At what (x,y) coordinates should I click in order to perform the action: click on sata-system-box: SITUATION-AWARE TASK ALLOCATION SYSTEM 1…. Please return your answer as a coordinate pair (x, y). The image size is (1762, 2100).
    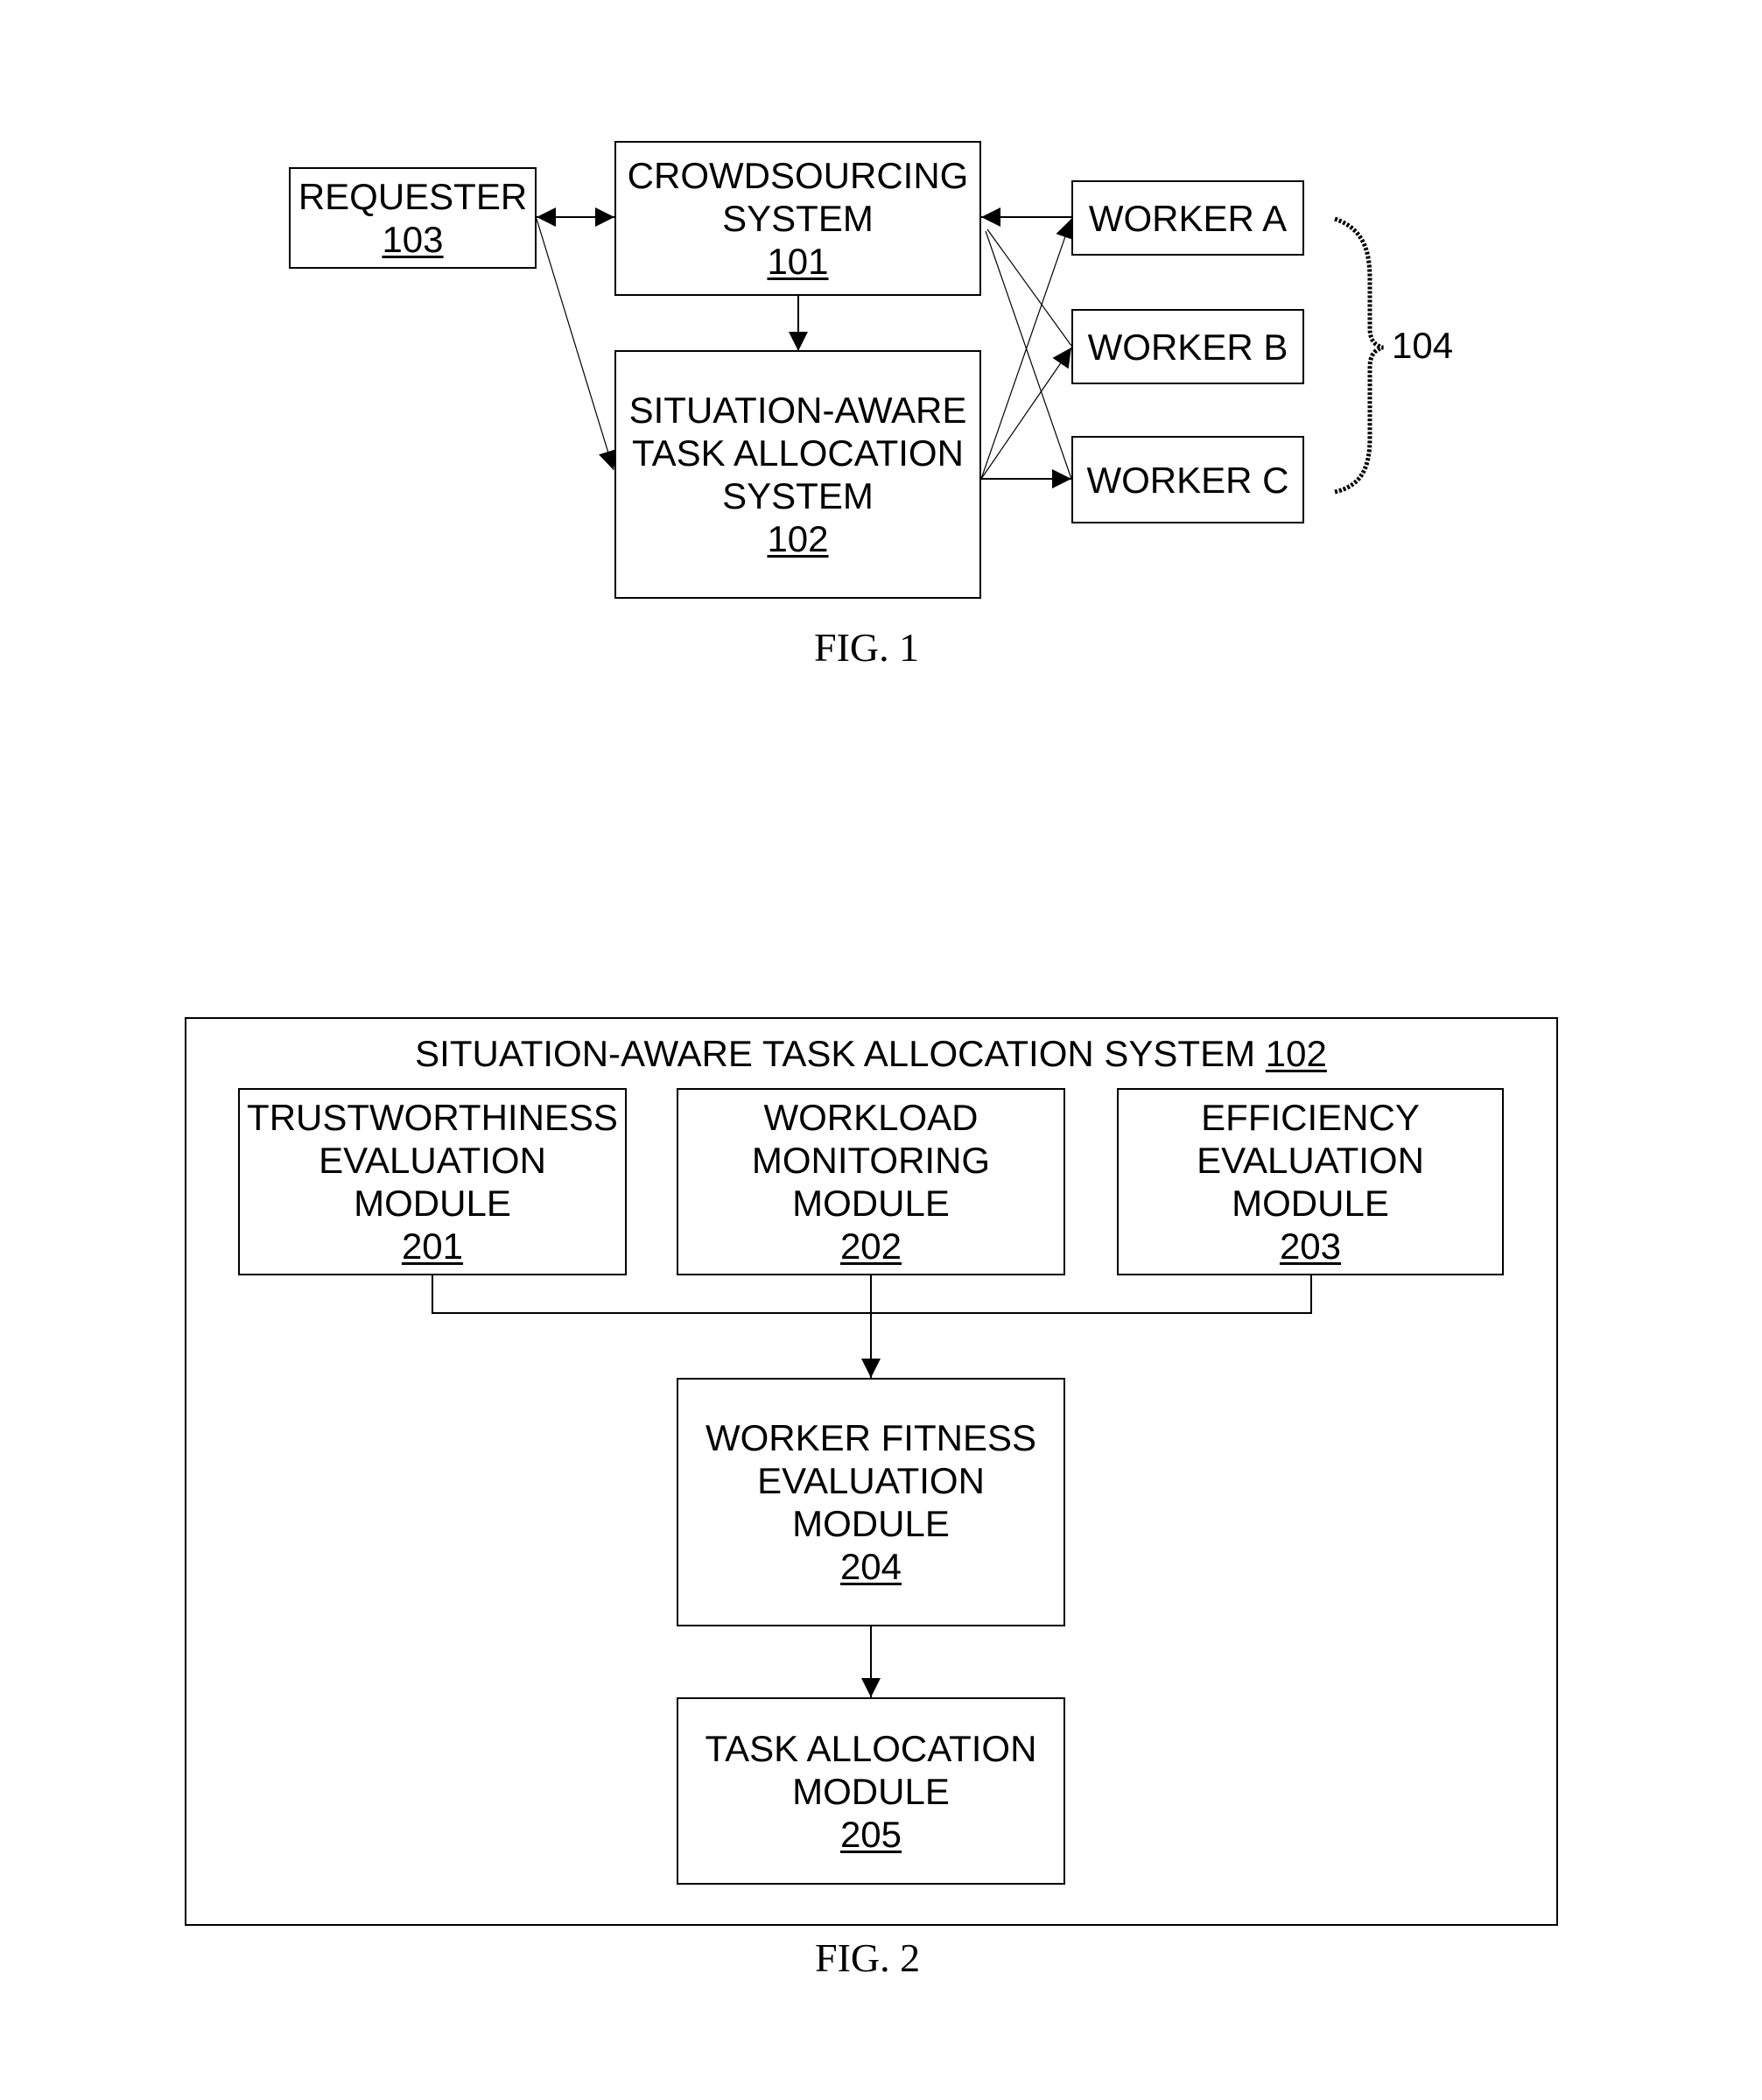
    Looking at the image, I should click on (797, 474).